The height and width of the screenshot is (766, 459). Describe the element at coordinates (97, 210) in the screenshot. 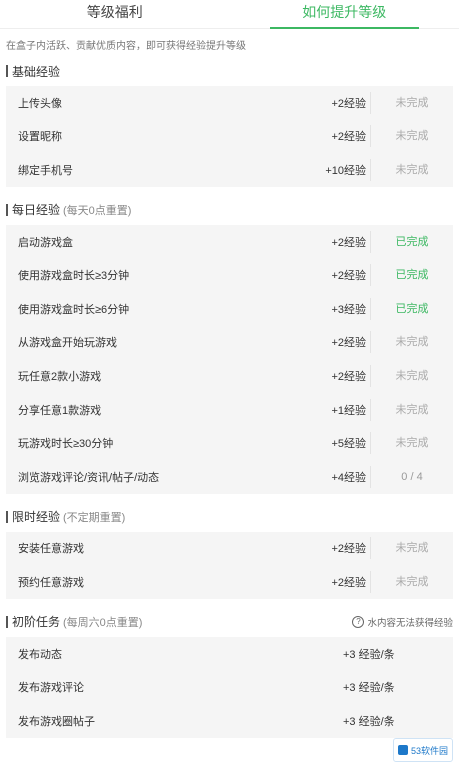

I see `section-subtitle: (每天0点重置)` at that location.